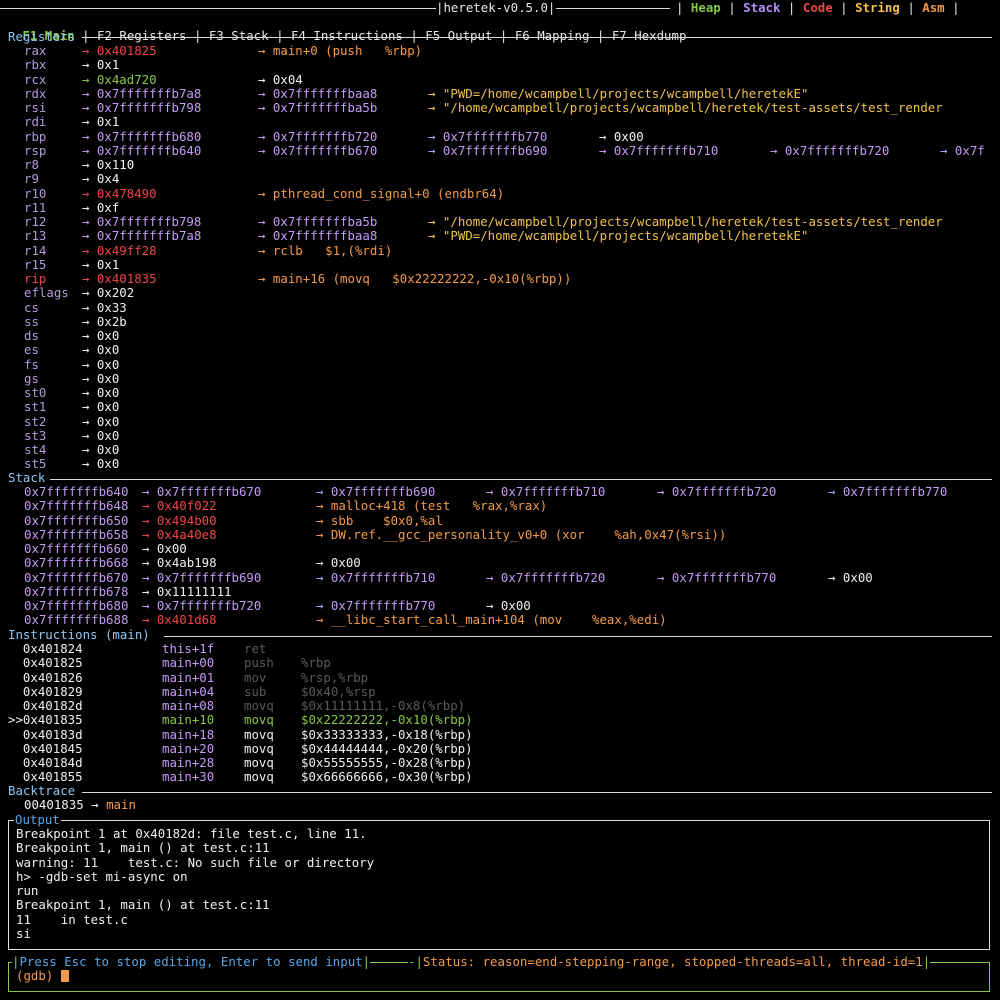 This screenshot has height=1000, width=1000. Describe the element at coordinates (46, 293) in the screenshot. I see `register-name-eflags: eflags` at that location.